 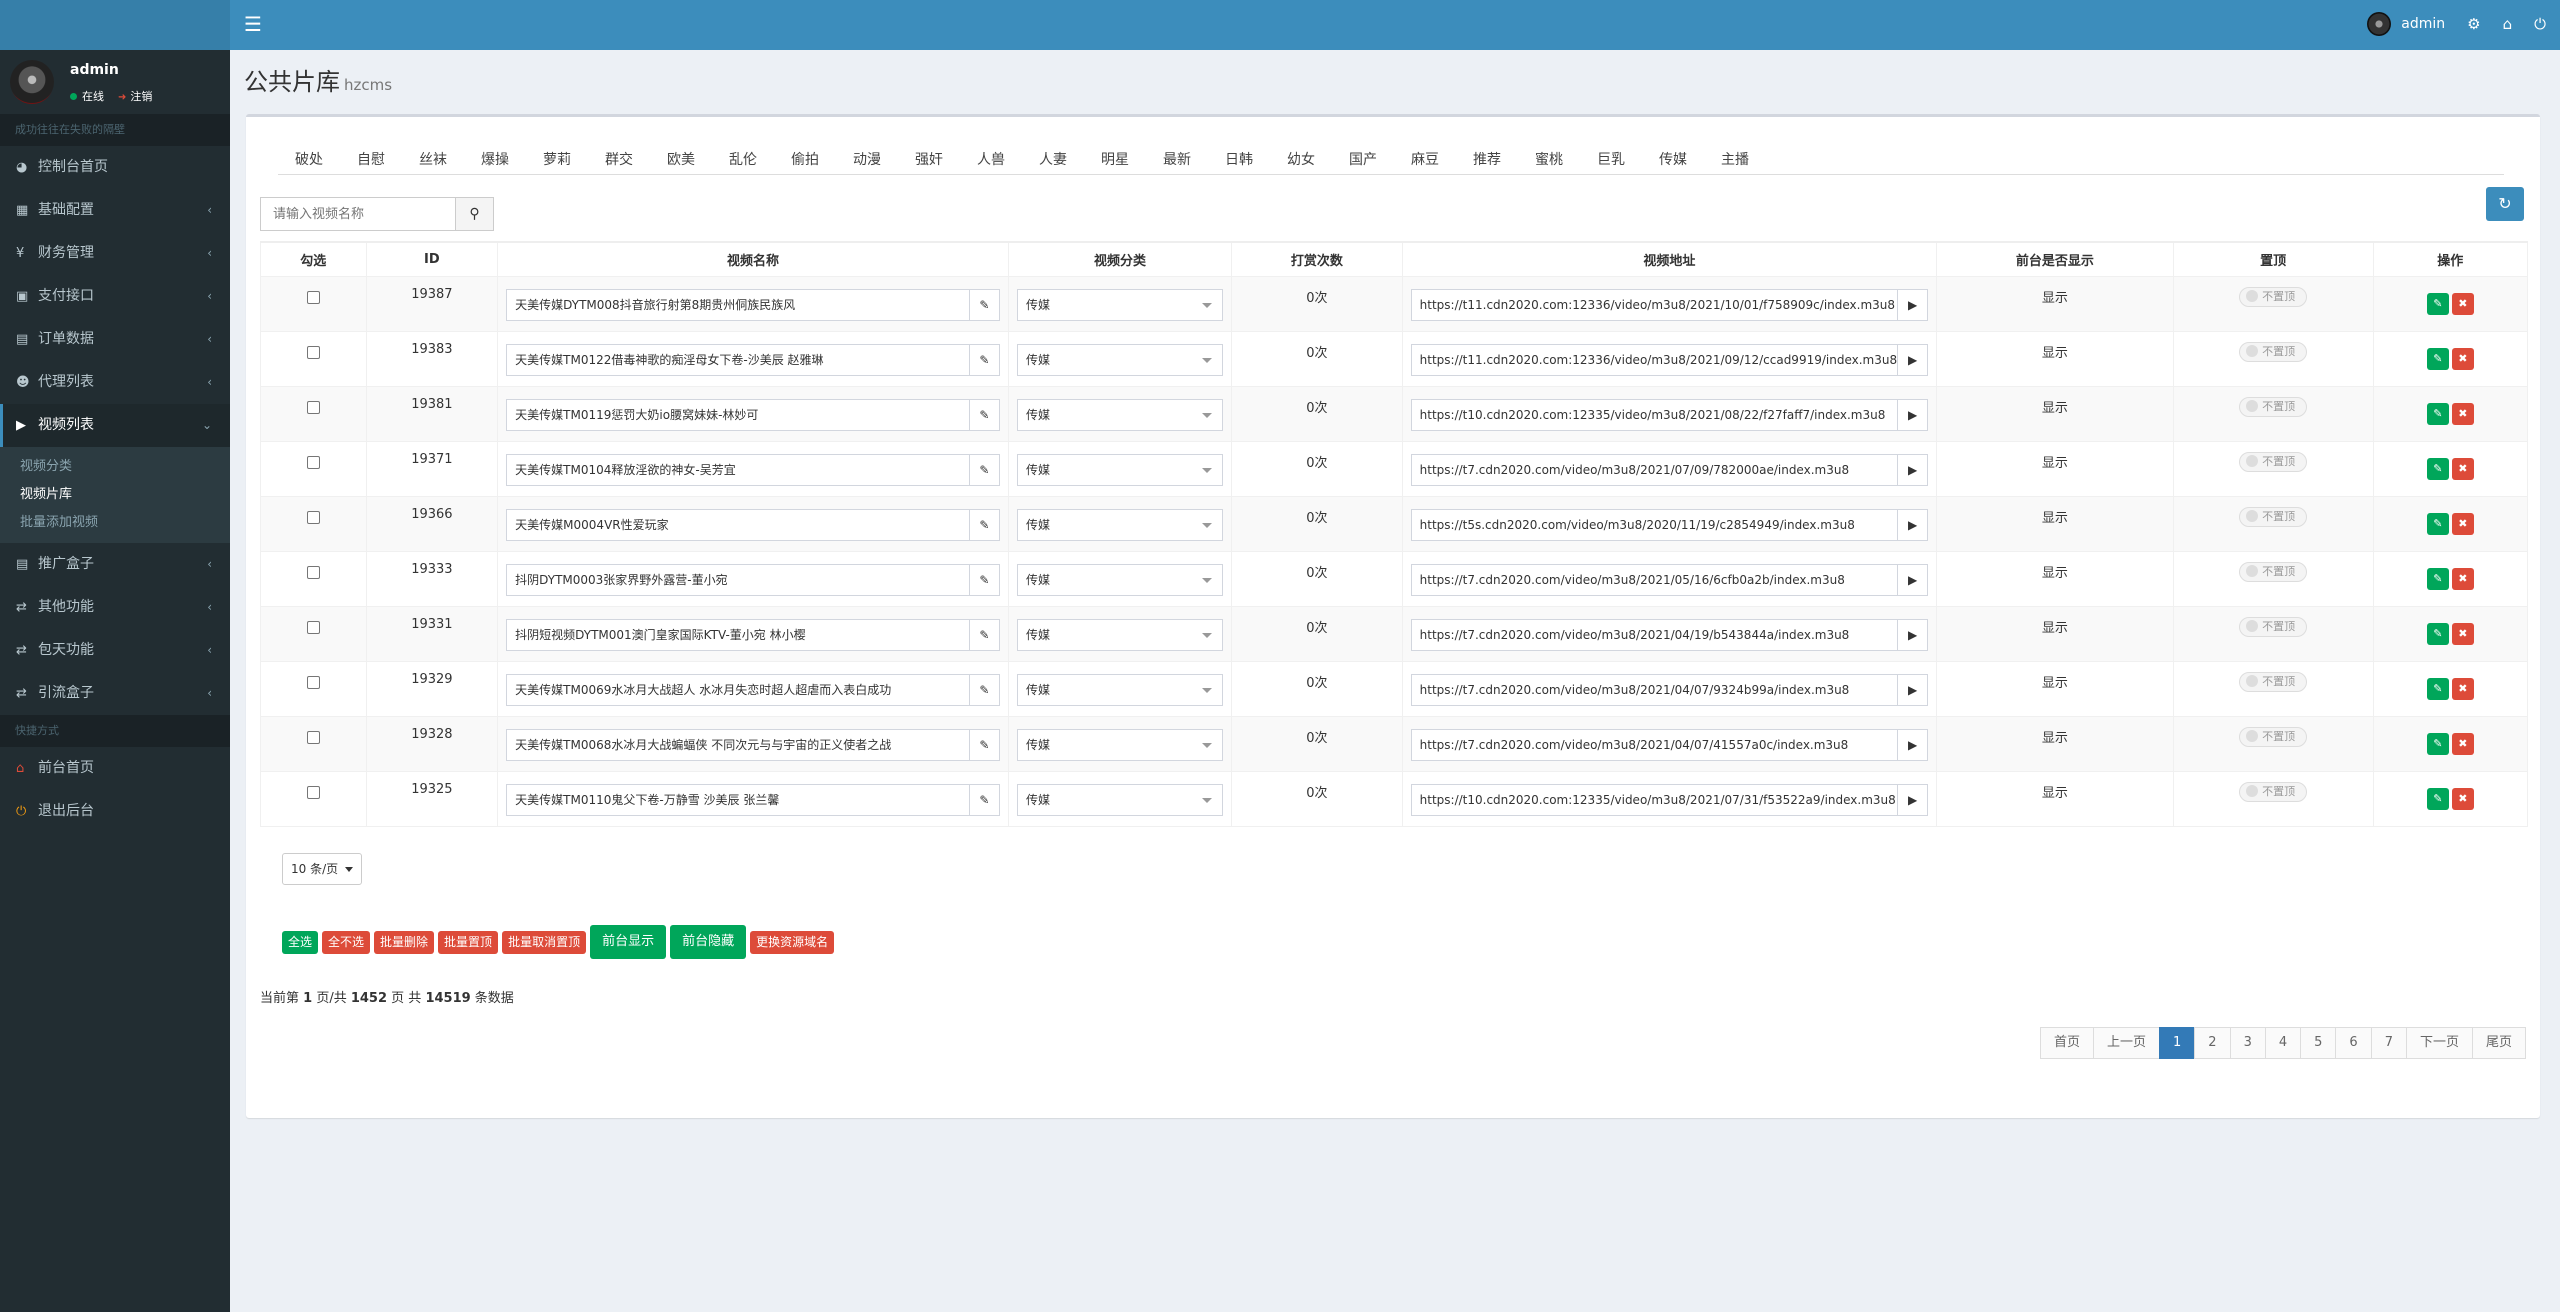 I want to click on tab-category: 偷拍, so click(x=805, y=158).